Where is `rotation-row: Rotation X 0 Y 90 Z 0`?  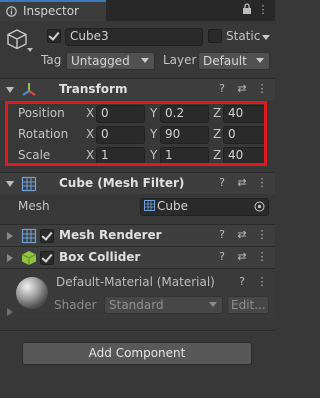
rotation-row: Rotation X 0 Y 90 Z 0 is located at coordinates (137, 135).